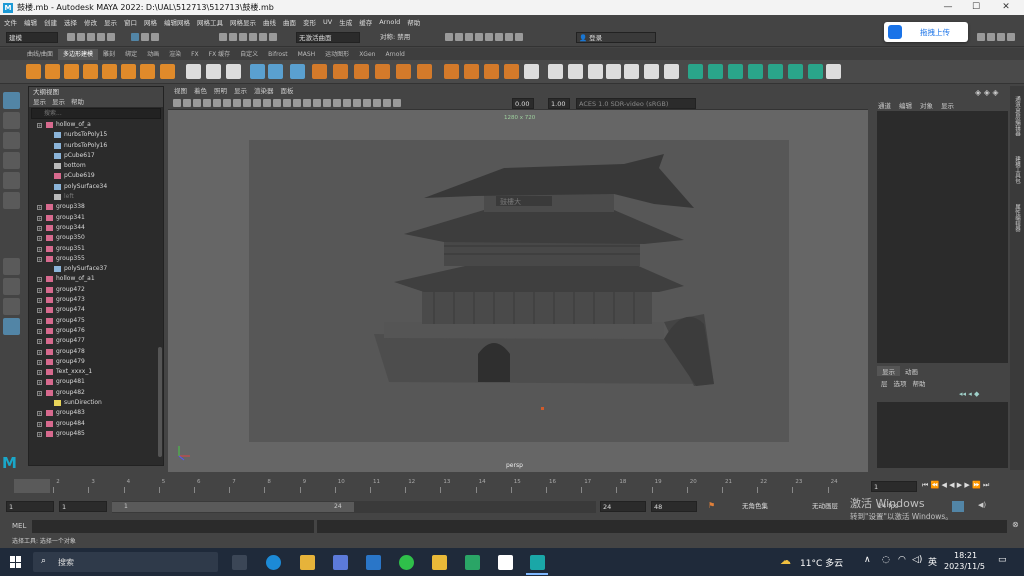  What do you see at coordinates (917, 560) in the screenshot?
I see `volume-icon: ◁)` at bounding box center [917, 560].